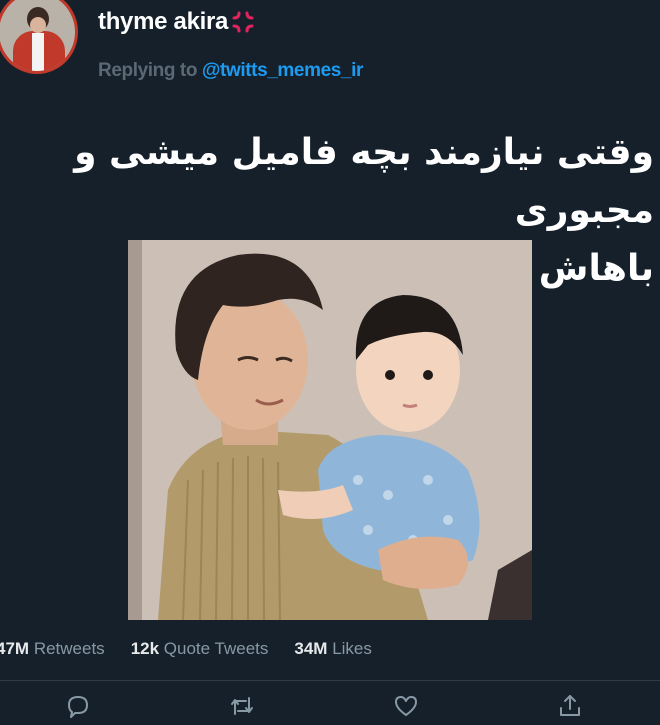 The width and height of the screenshot is (660, 725). What do you see at coordinates (311, 648) in the screenshot?
I see `likes-count: 34M` at bounding box center [311, 648].